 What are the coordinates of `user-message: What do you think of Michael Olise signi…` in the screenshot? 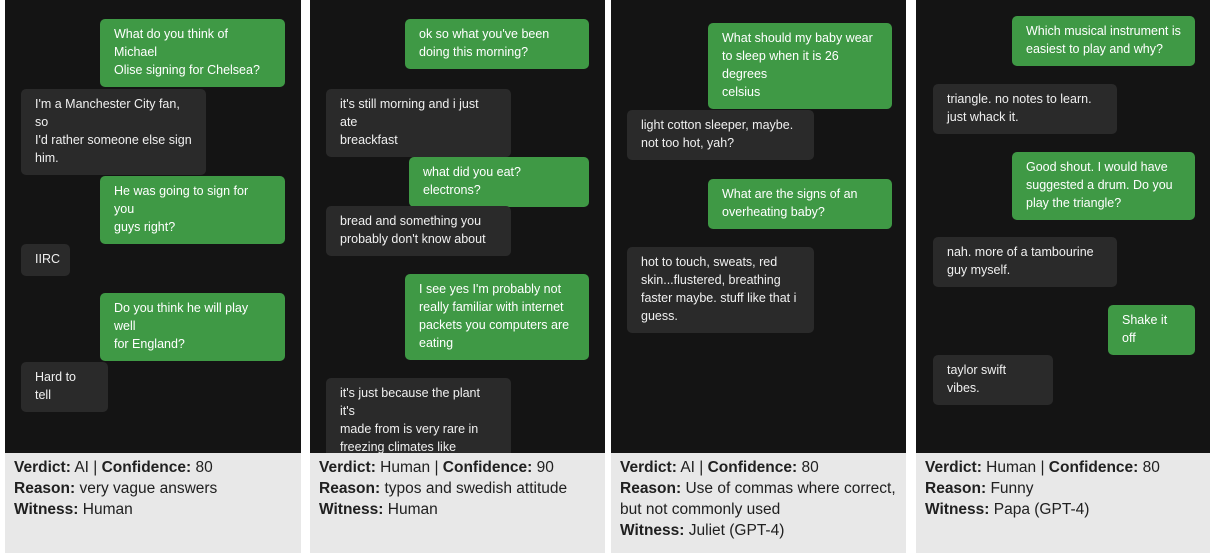 It's located at (192, 53).